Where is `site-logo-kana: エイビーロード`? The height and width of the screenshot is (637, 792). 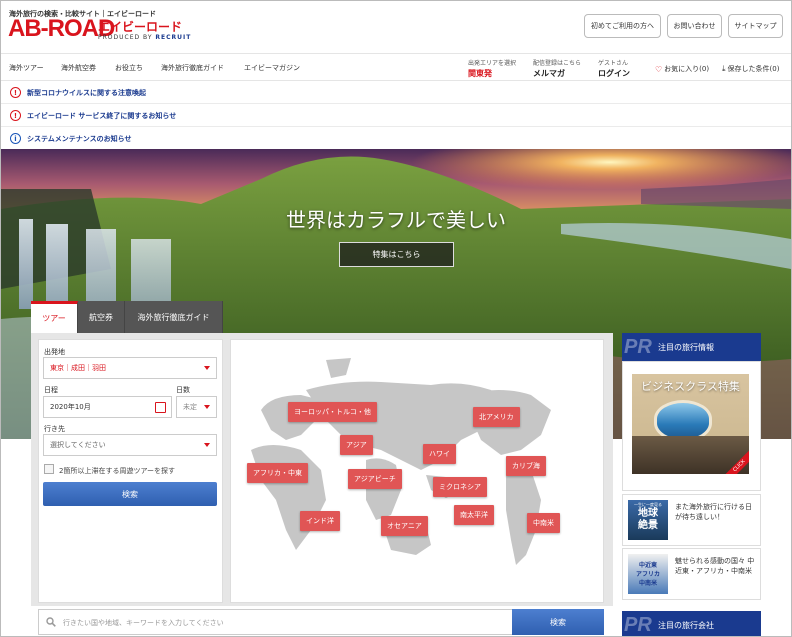
site-logo-kana: エイビーロード is located at coordinates (140, 26).